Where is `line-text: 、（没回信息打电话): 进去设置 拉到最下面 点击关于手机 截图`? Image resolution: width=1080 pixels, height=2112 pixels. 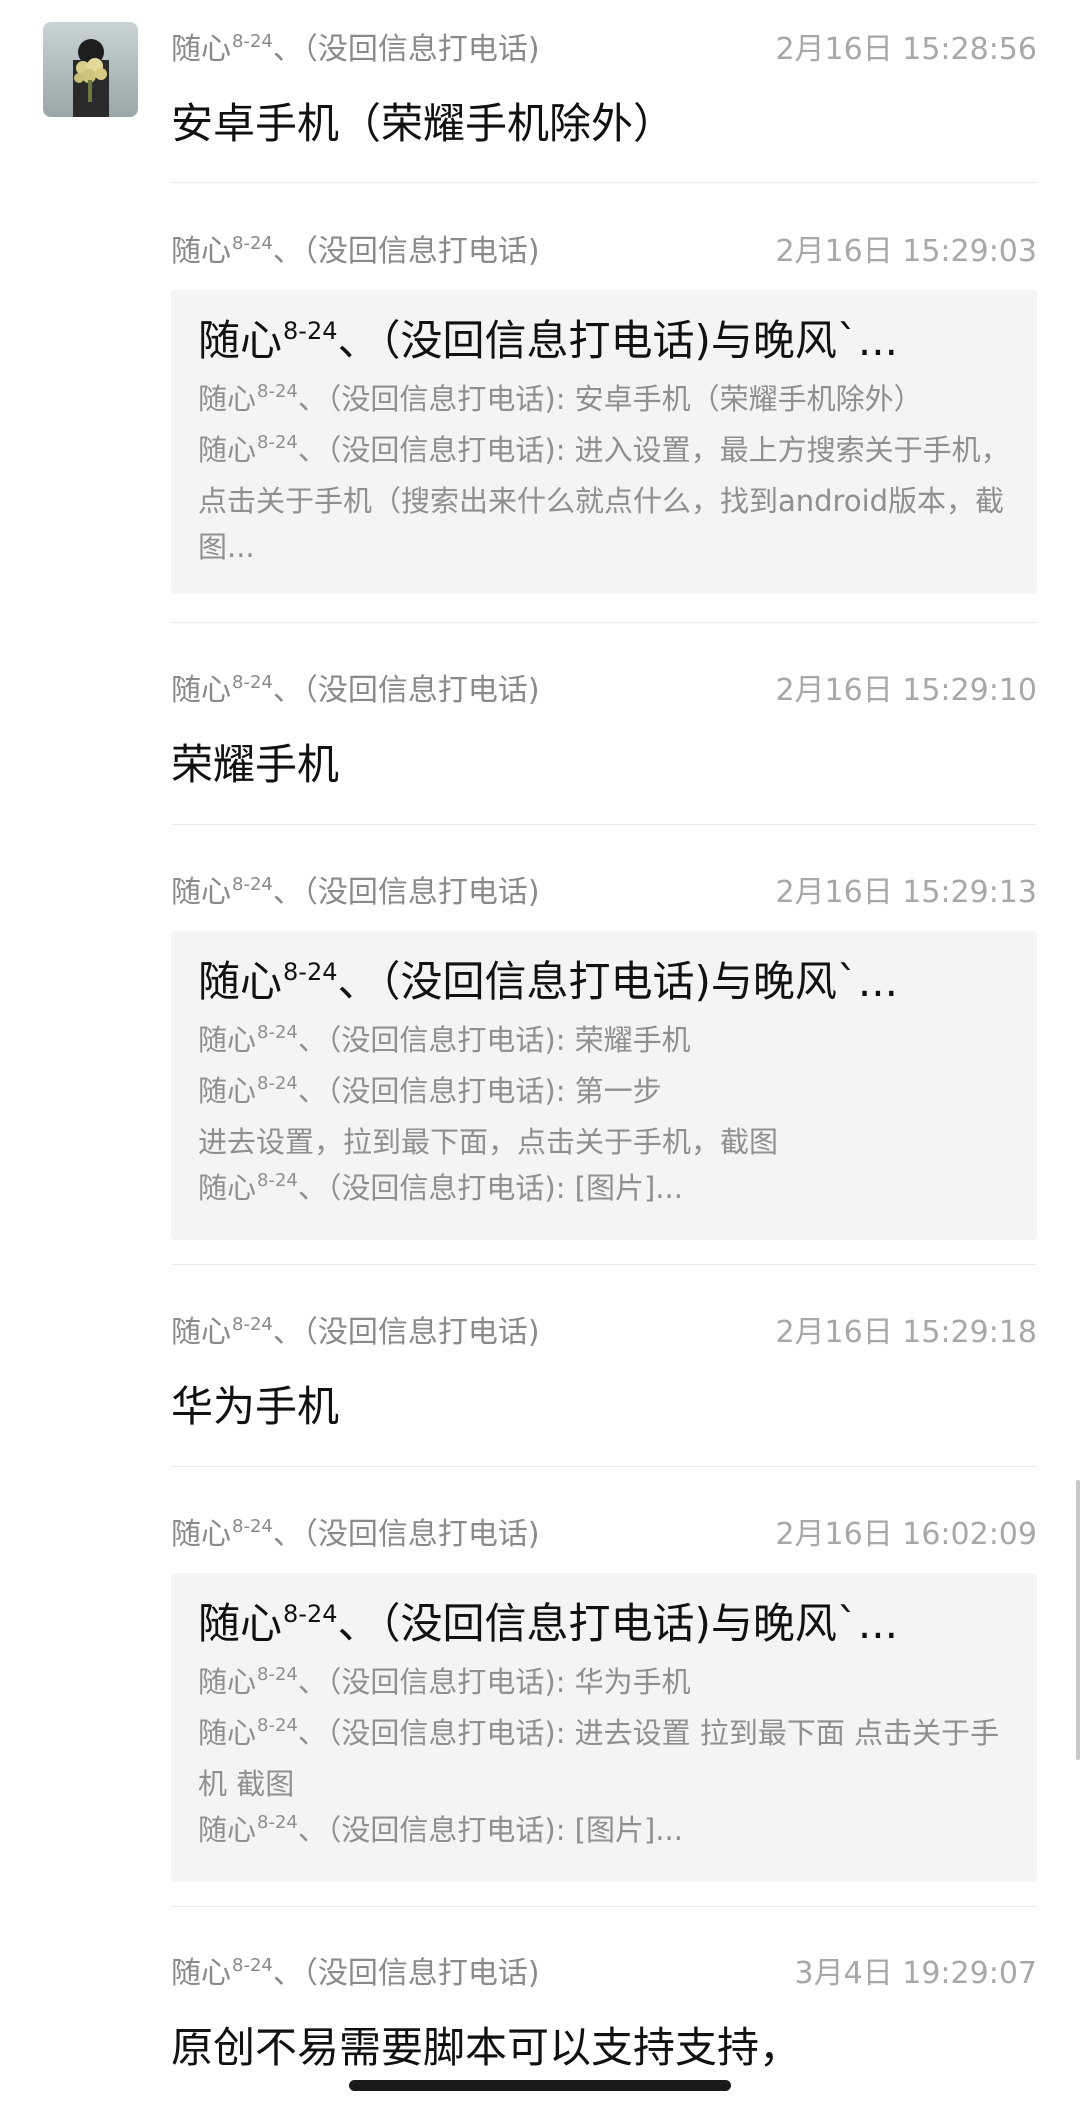 line-text: 、（没回信息打电话): 进去设置 拉到最下面 点击关于手机 截图 is located at coordinates (599, 1758).